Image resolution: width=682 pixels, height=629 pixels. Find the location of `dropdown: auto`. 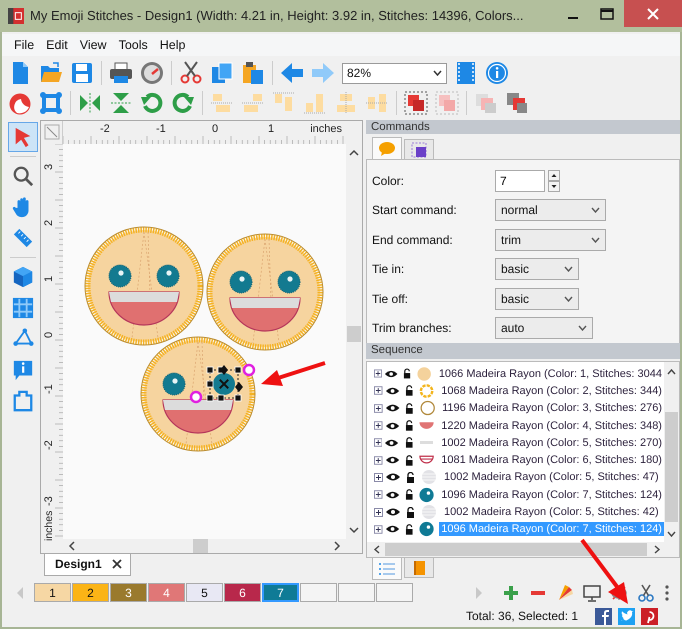

dropdown: auto is located at coordinates (544, 328).